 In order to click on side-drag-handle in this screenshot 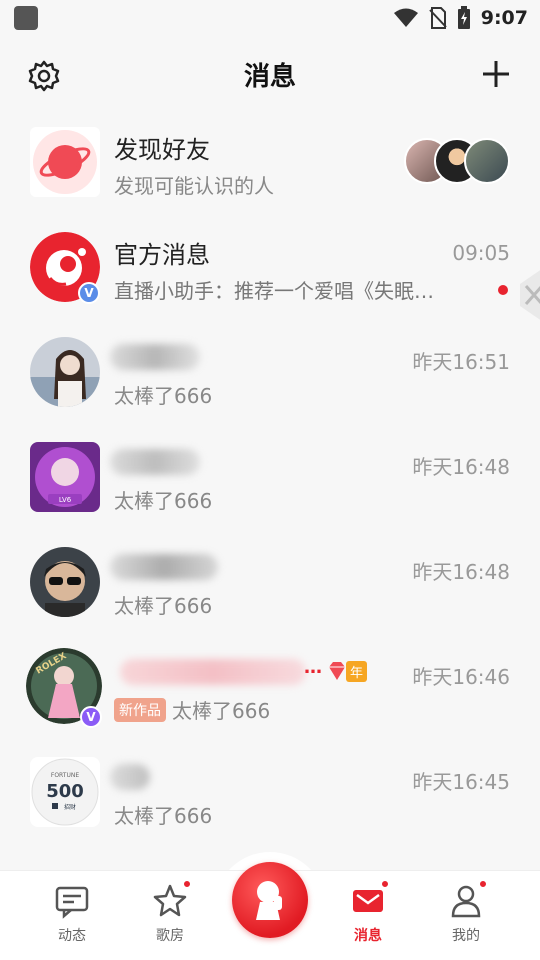, I will do `click(526, 295)`.